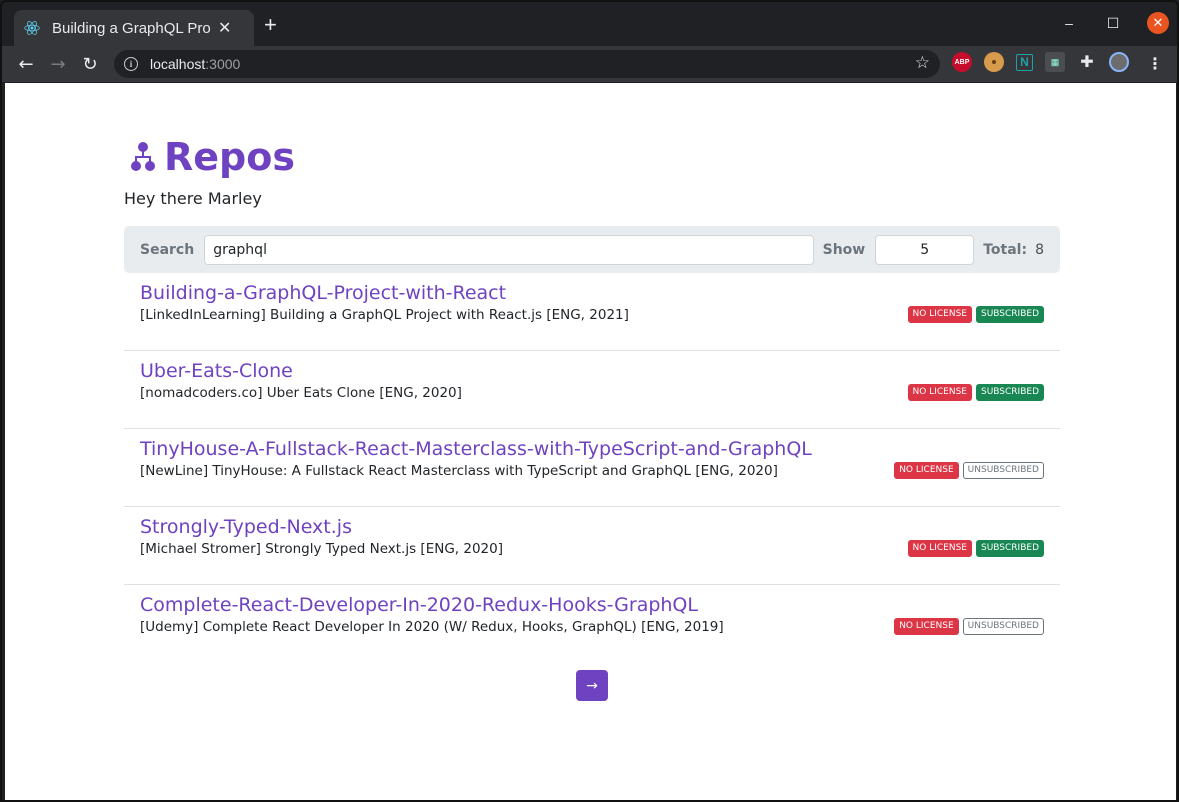 The image size is (1179, 802). Describe the element at coordinates (509, 249) in the screenshot. I see `search-input` at that location.